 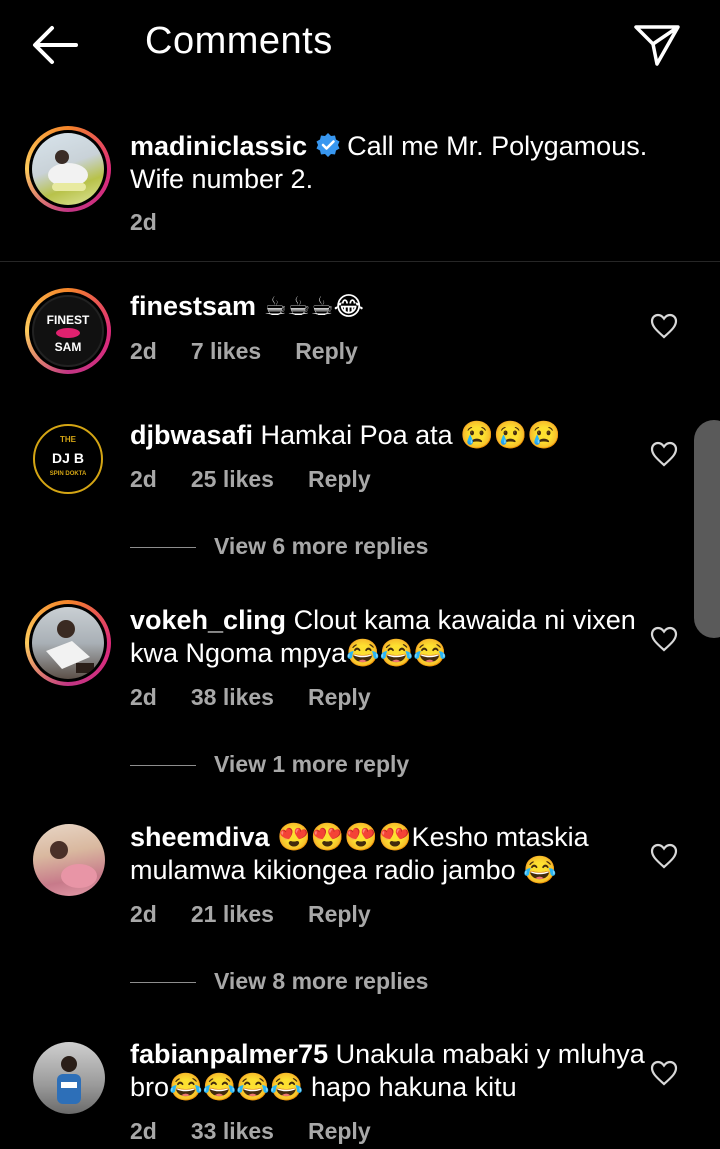 I want to click on back-button, so click(x=55, y=45).